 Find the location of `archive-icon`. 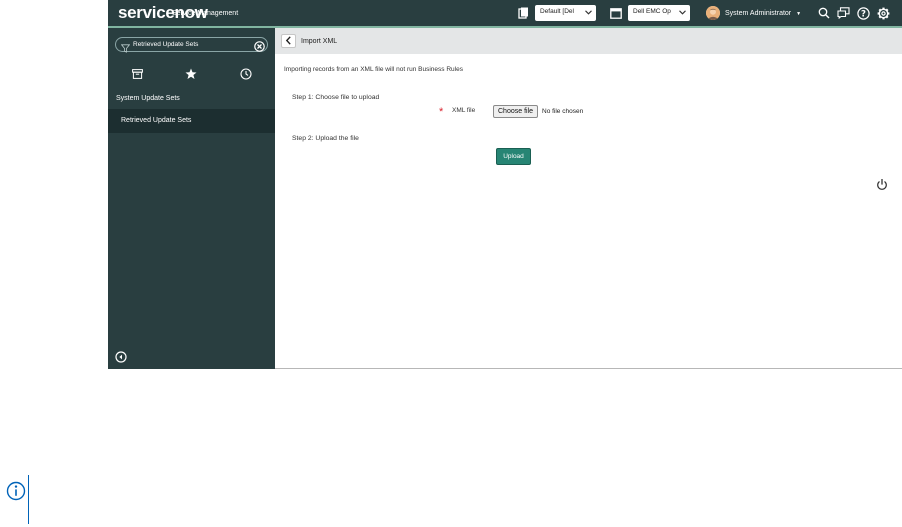

archive-icon is located at coordinates (137, 74).